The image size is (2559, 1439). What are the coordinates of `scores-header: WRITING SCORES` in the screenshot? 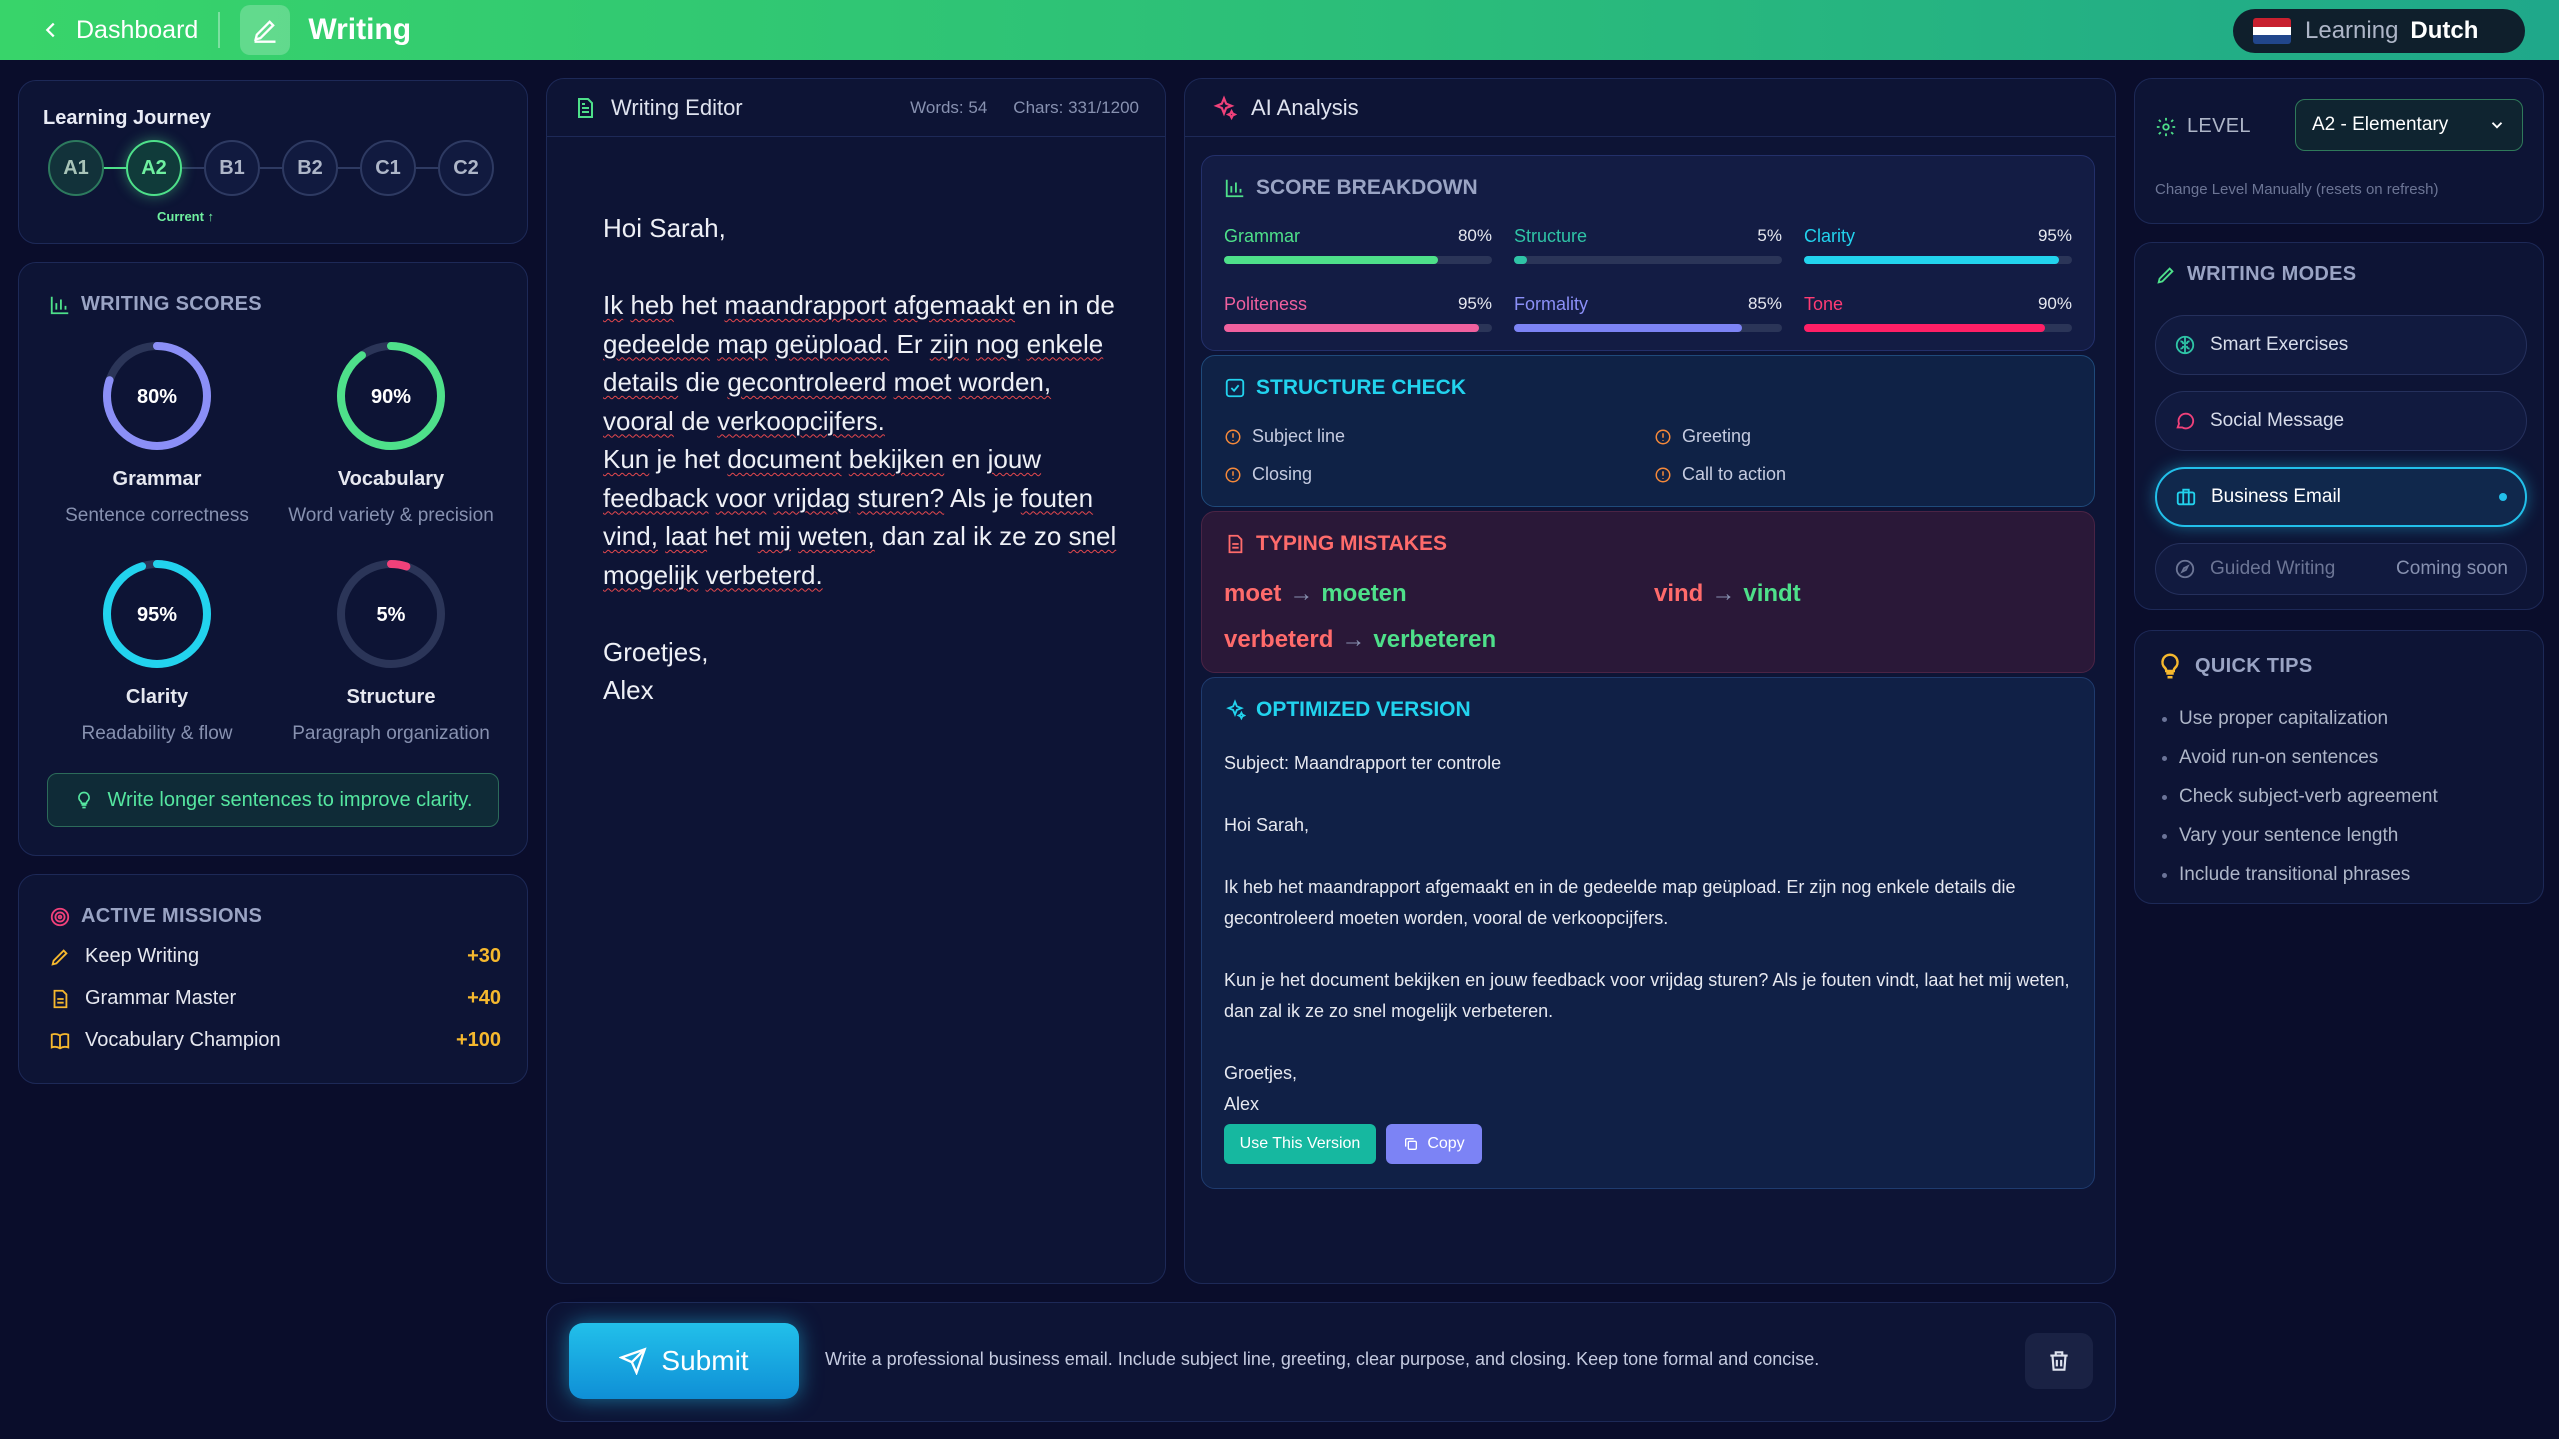 It's located at (155, 304).